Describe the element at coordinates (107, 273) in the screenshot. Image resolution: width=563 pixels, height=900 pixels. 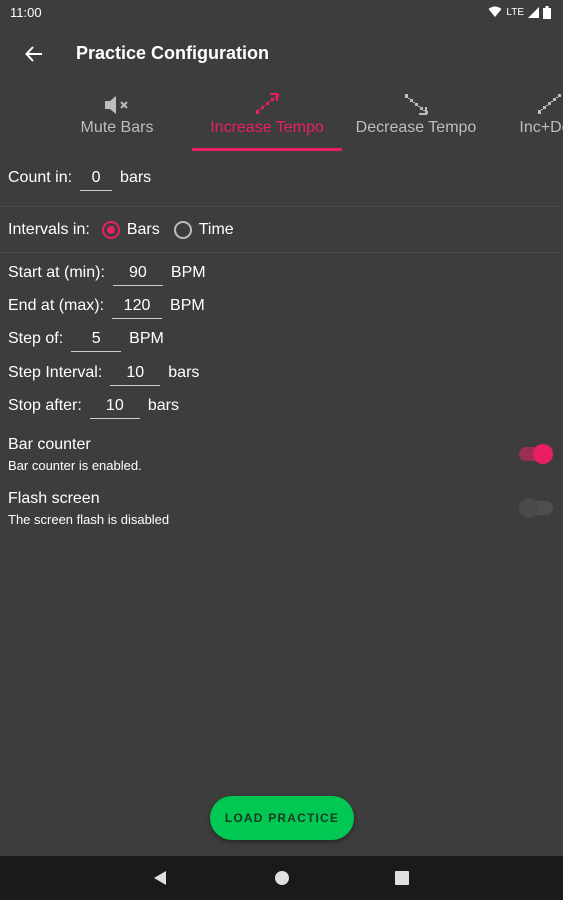
I see `start-at-row: Start at (min): 90 BPM` at that location.